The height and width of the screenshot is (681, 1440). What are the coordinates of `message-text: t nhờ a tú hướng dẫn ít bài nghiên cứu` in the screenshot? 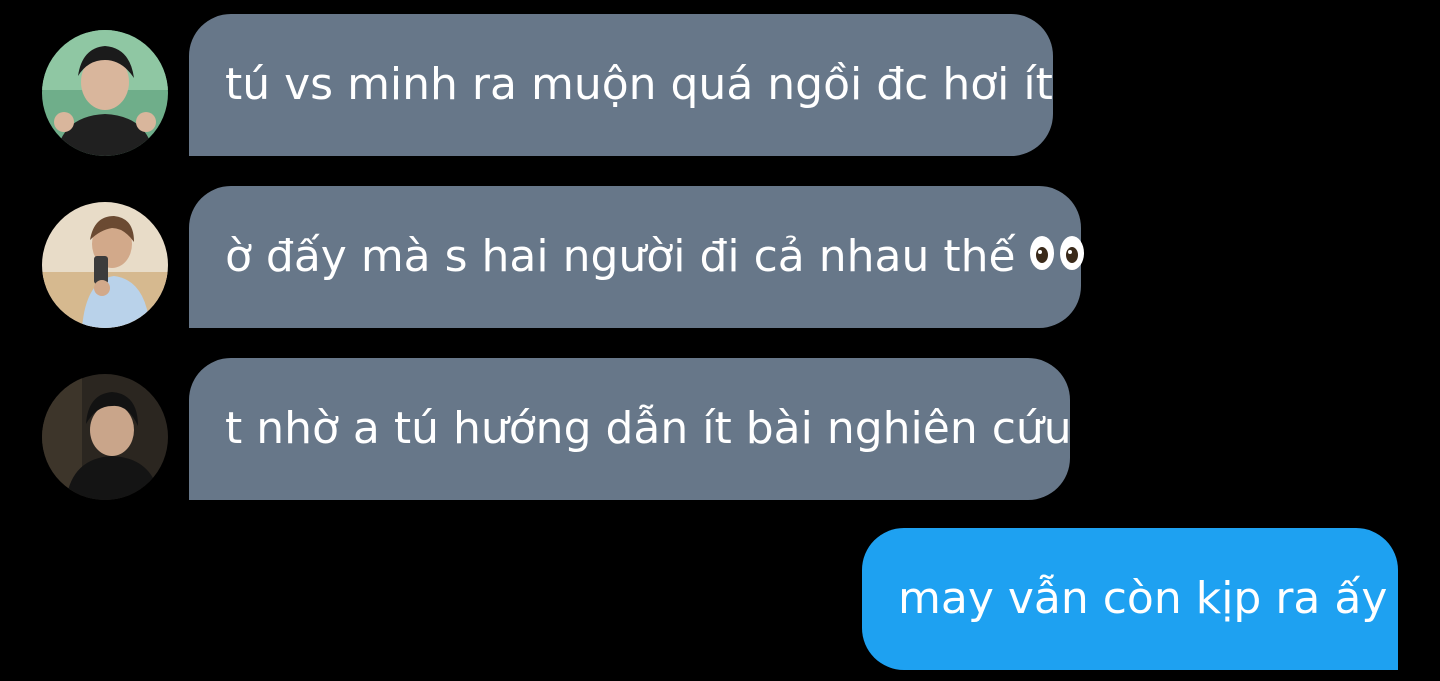 It's located at (648, 428).